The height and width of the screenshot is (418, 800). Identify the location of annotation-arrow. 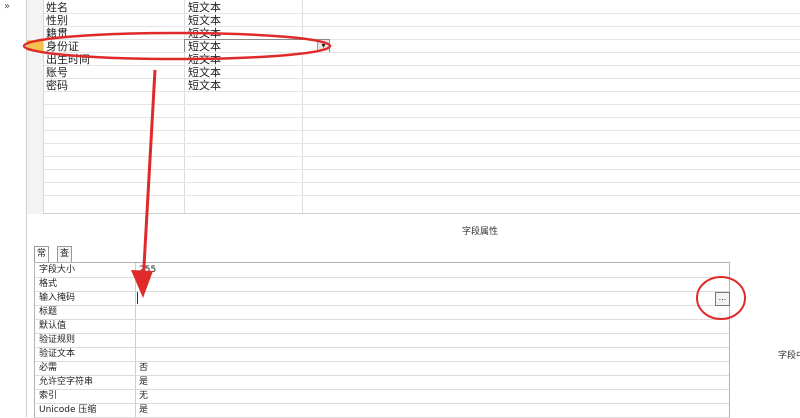
(149, 177).